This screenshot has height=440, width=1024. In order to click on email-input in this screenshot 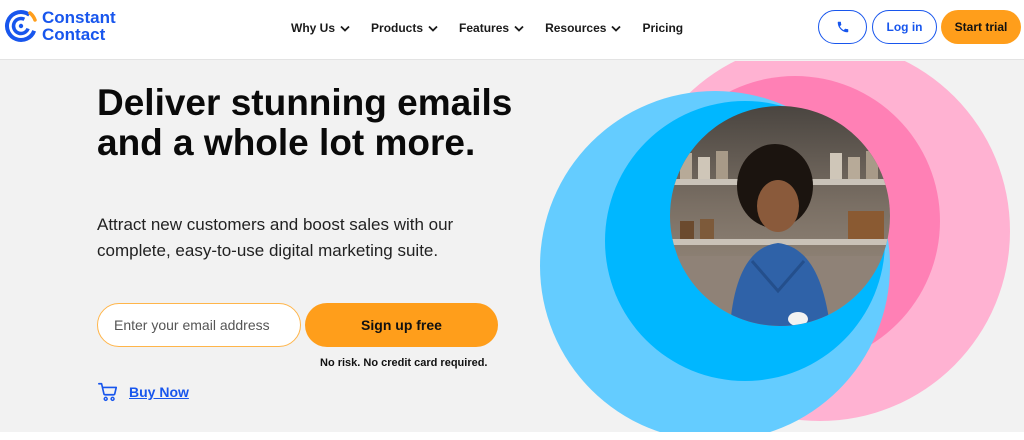, I will do `click(199, 325)`.